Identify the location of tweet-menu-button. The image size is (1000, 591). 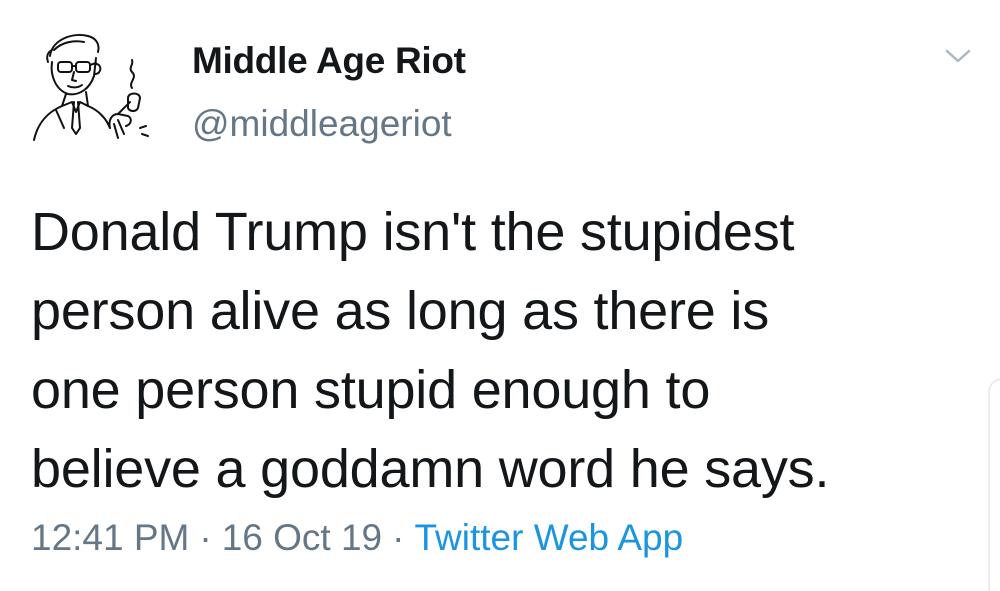
(958, 56).